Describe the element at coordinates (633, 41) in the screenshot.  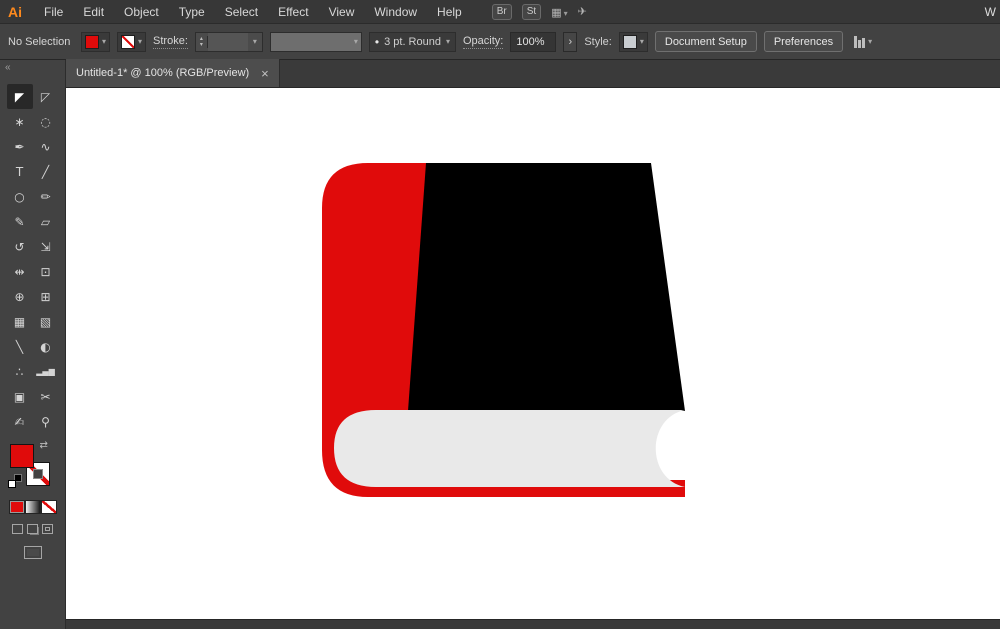
I see `style-dropdown: ▾` at that location.